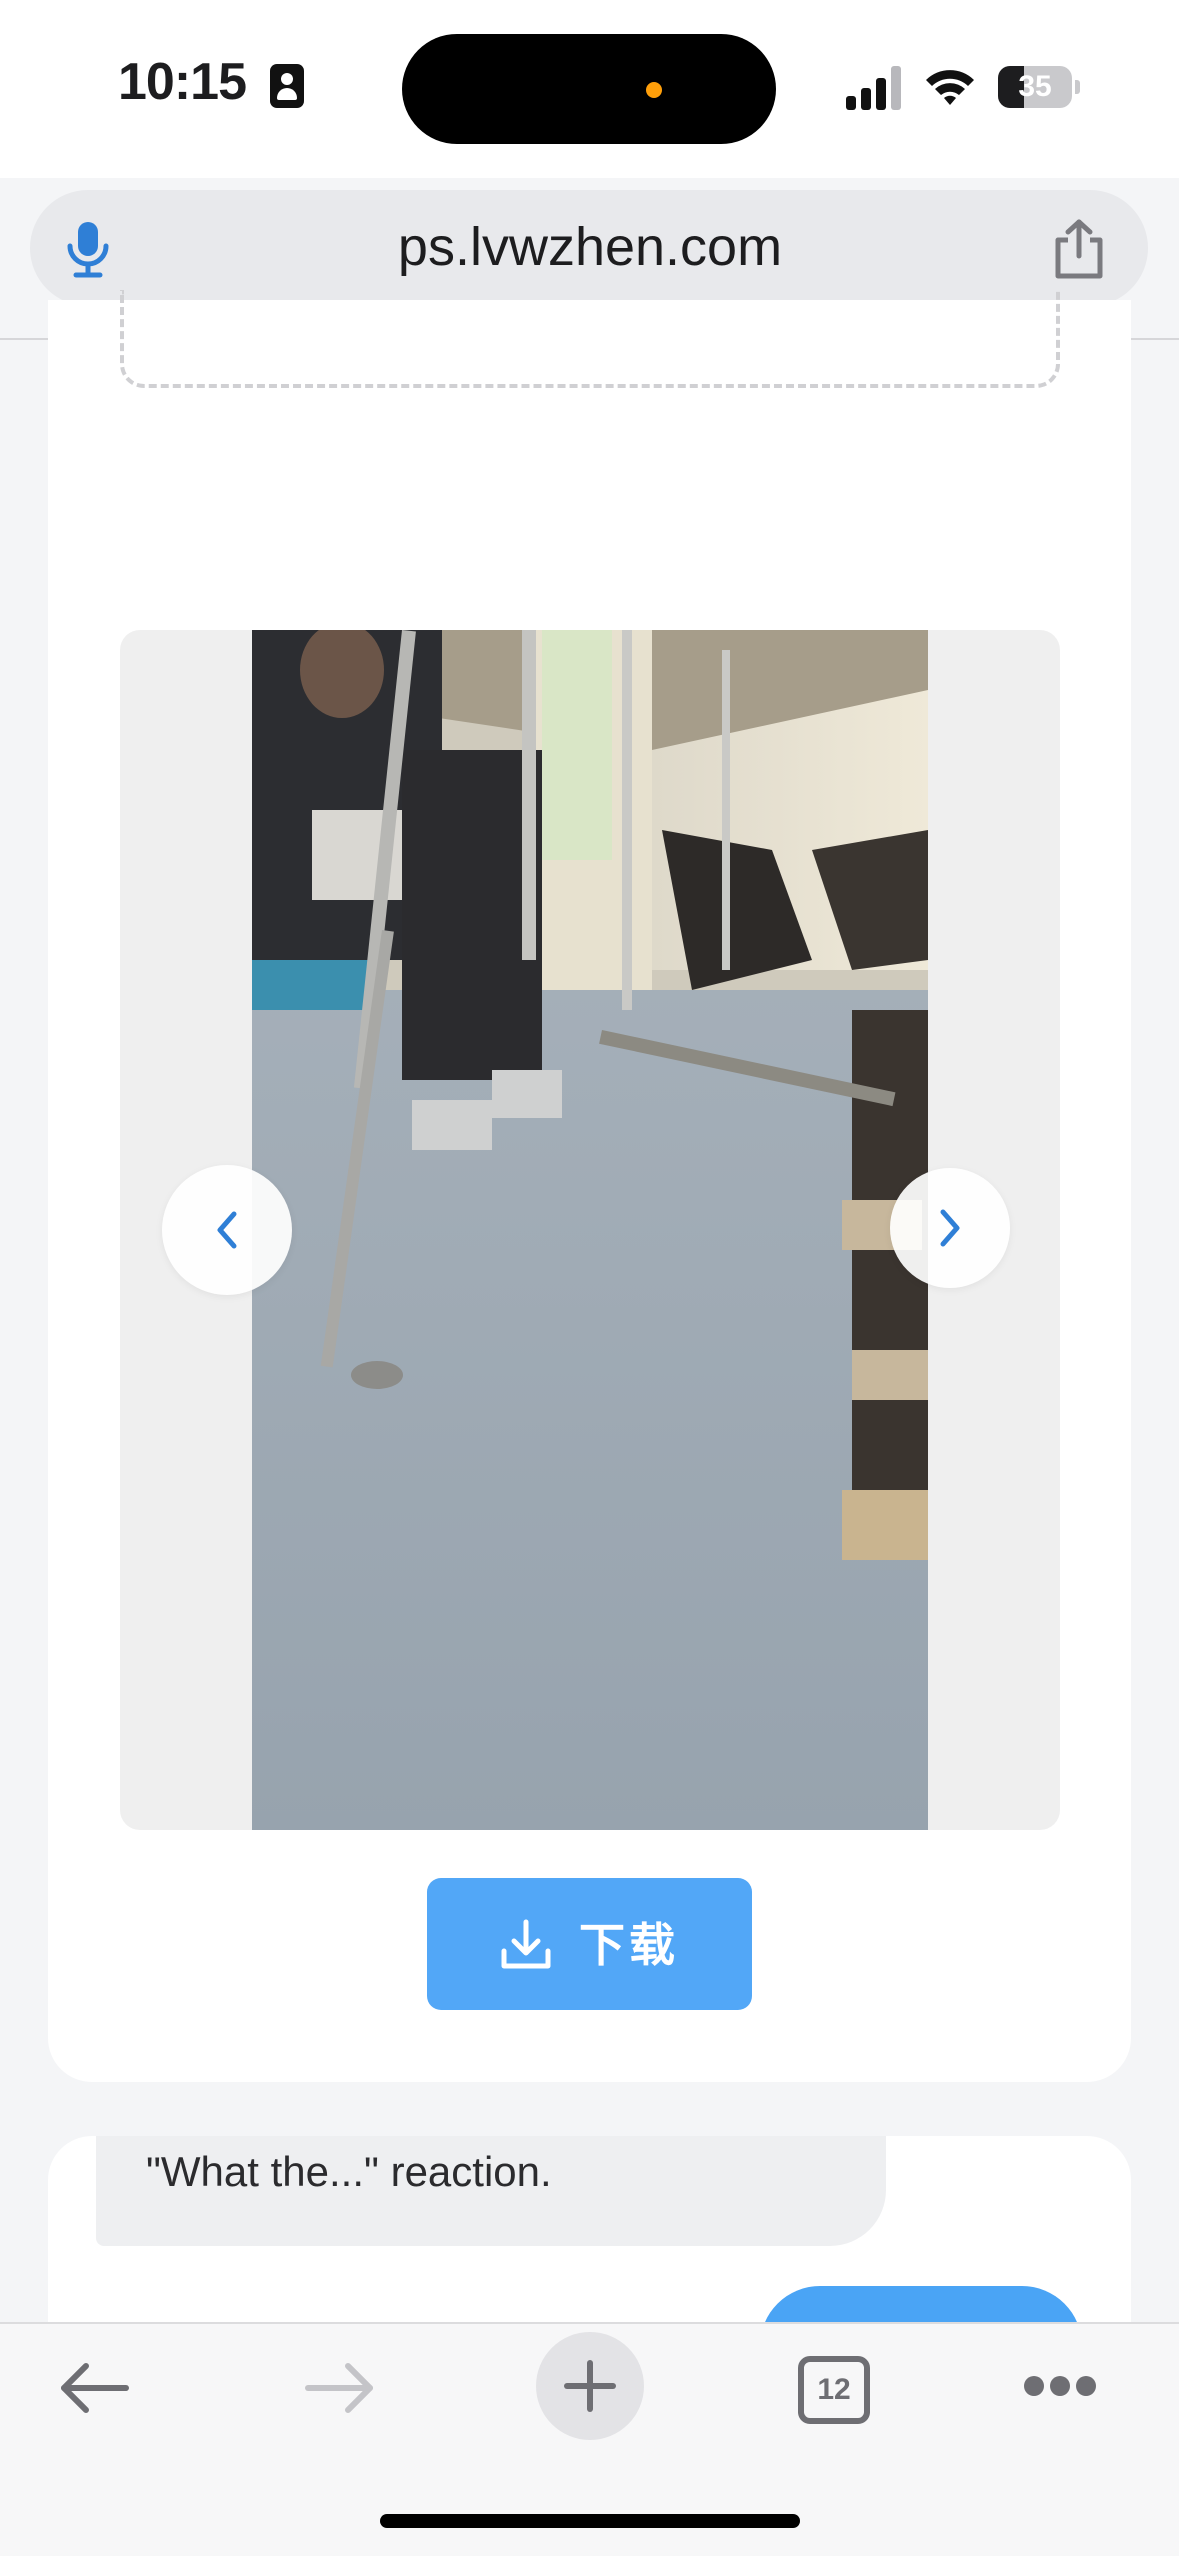 This screenshot has width=1179, height=2556. I want to click on chevron-right-icon, so click(950, 1228).